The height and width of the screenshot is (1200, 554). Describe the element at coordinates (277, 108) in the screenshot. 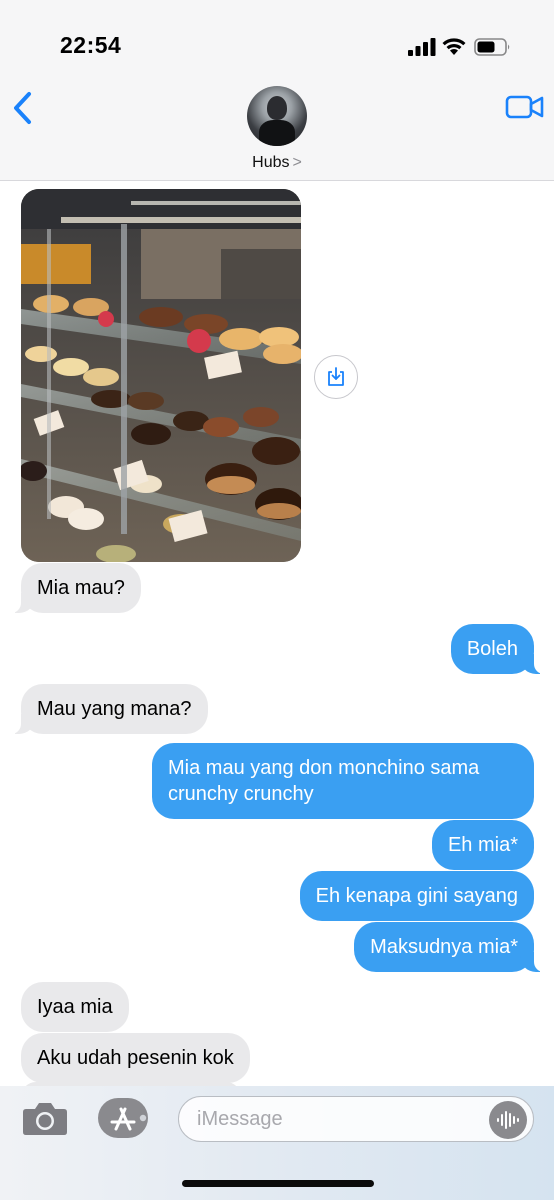

I see `avatar-head-shape` at that location.